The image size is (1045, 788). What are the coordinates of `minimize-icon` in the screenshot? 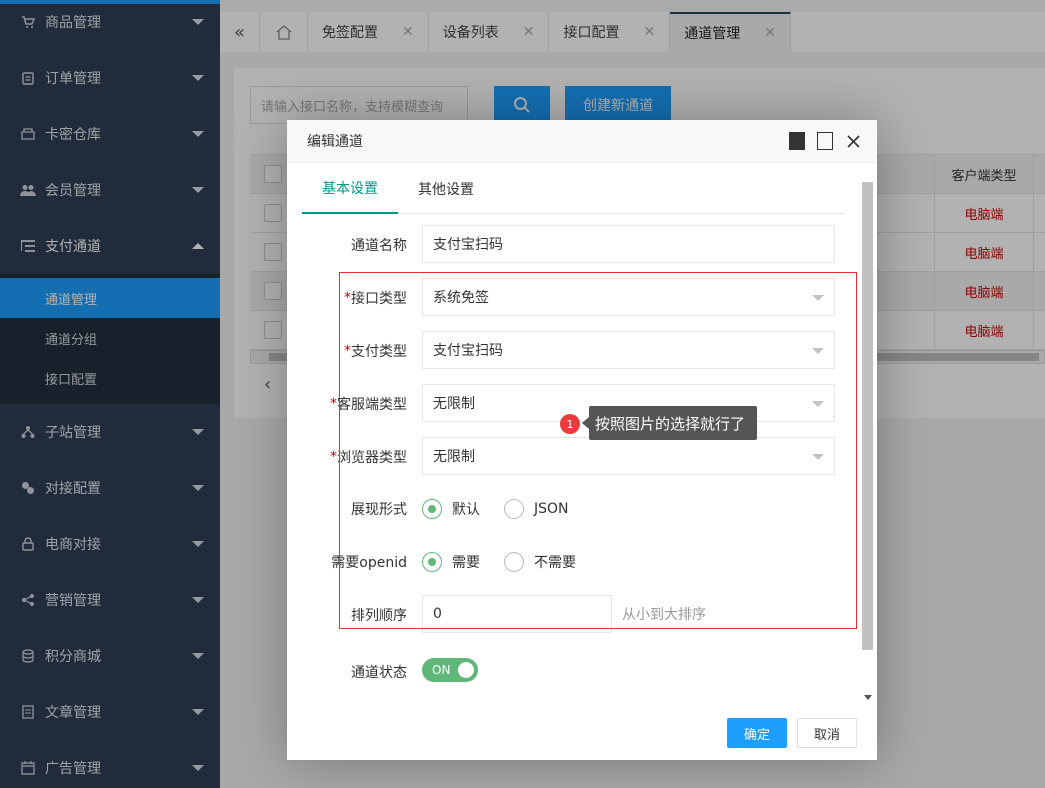 It's located at (797, 141).